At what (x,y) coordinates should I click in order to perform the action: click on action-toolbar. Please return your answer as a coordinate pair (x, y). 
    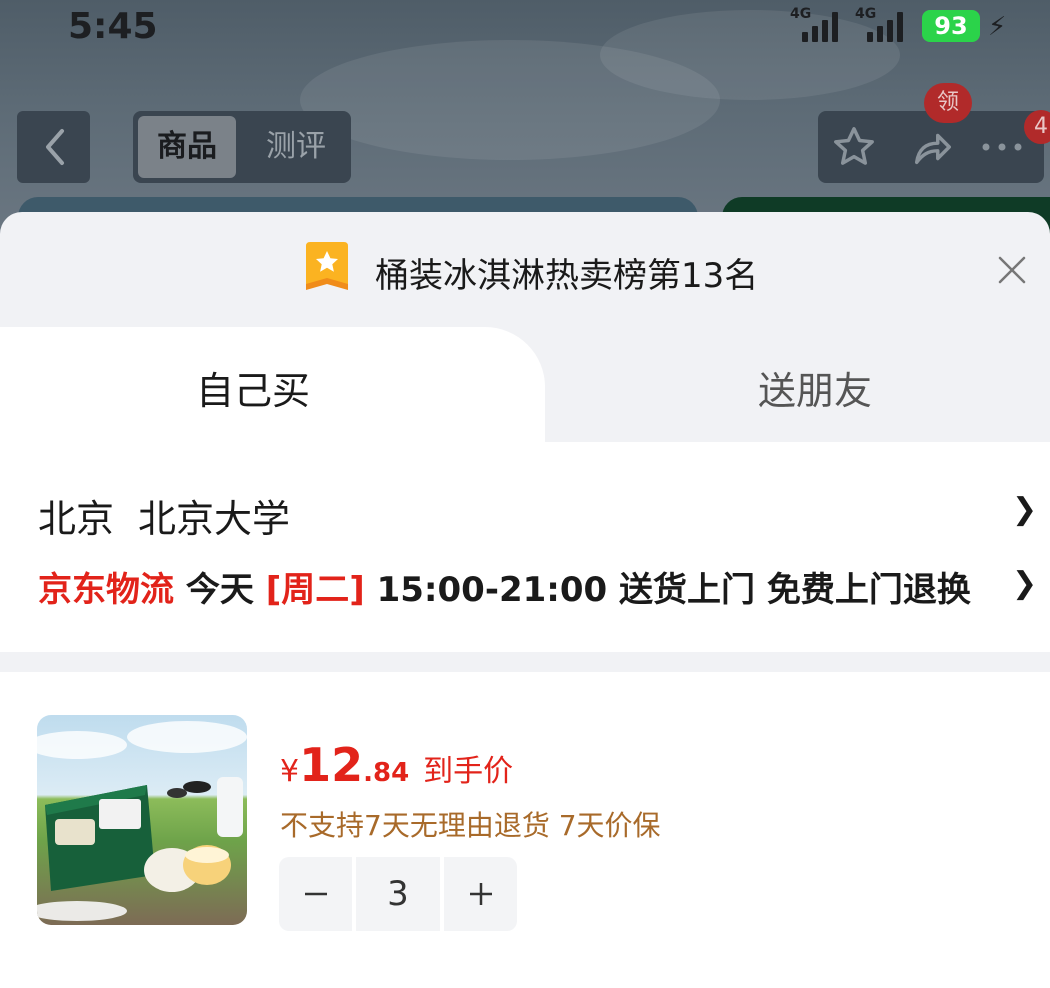
    Looking at the image, I should click on (931, 147).